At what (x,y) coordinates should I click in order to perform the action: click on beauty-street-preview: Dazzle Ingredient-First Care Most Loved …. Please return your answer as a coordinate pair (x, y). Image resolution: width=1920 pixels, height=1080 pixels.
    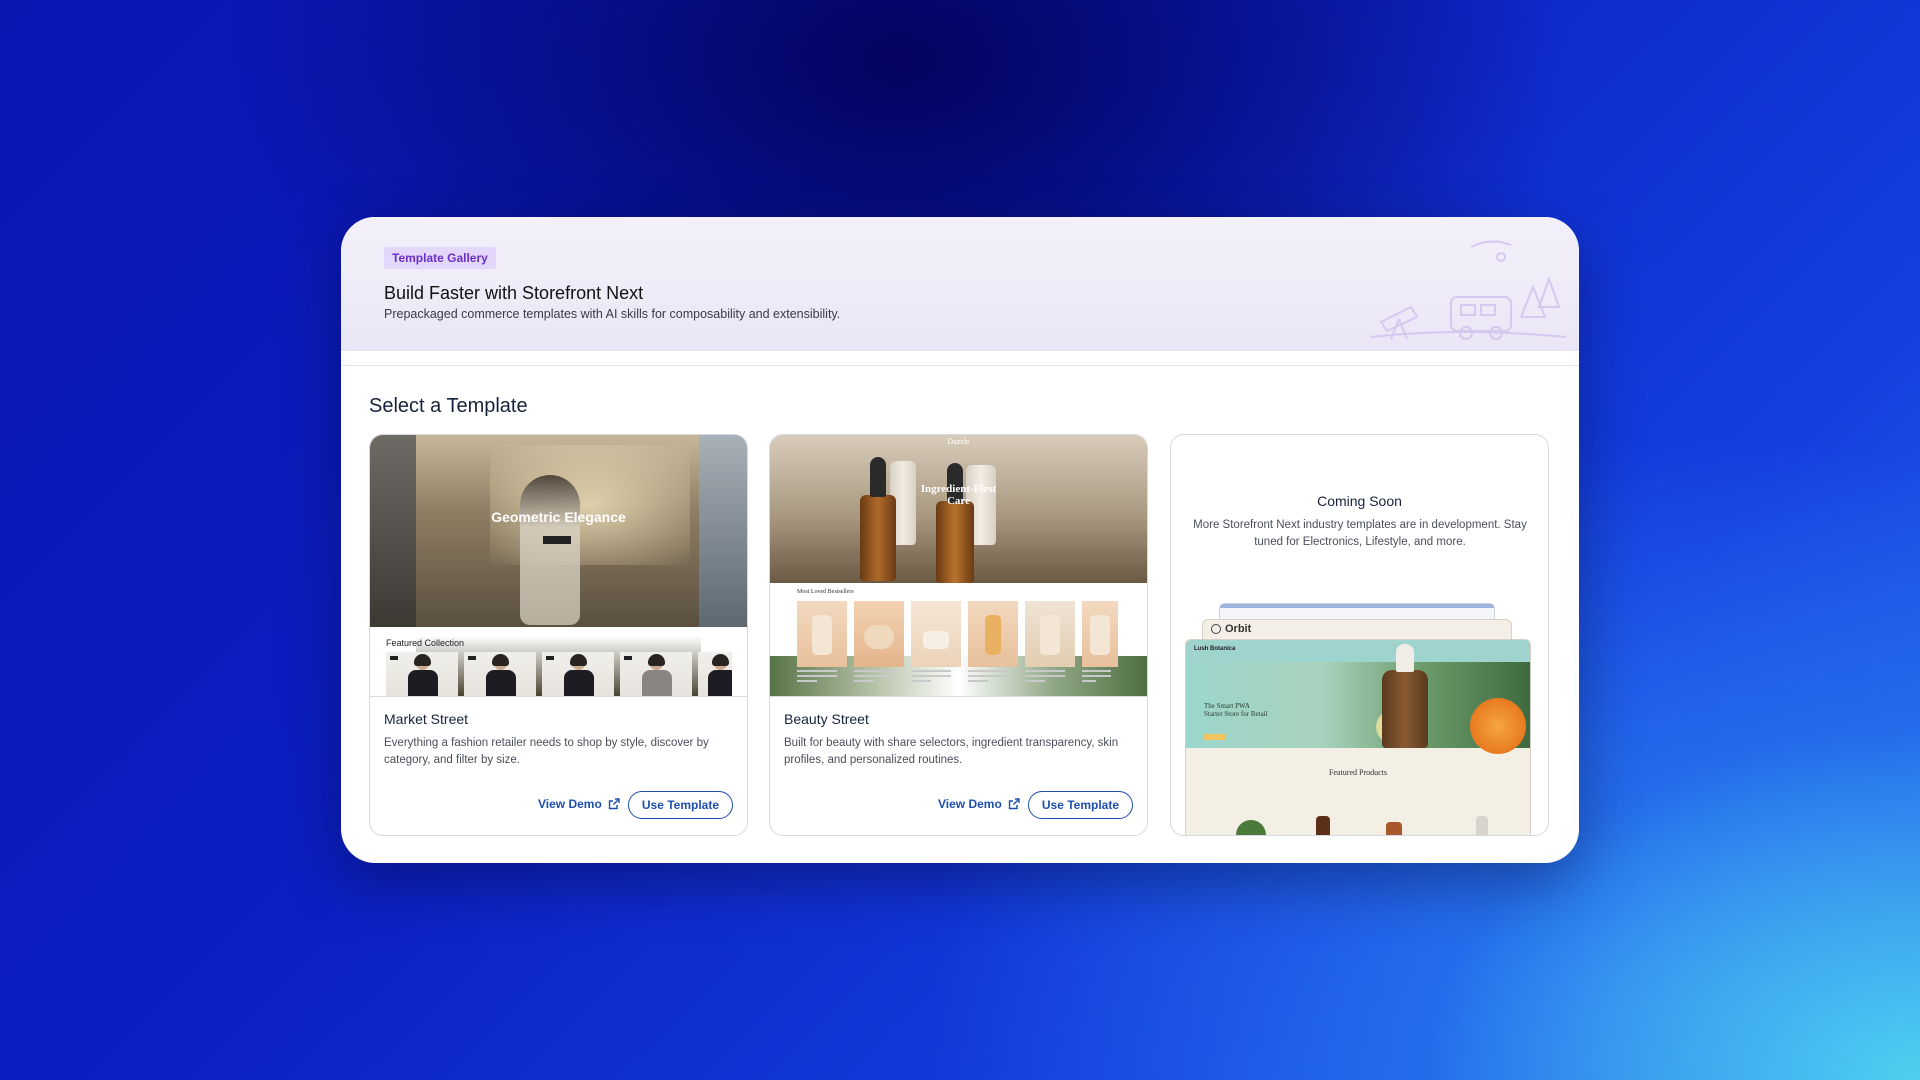
    Looking at the image, I should click on (958, 566).